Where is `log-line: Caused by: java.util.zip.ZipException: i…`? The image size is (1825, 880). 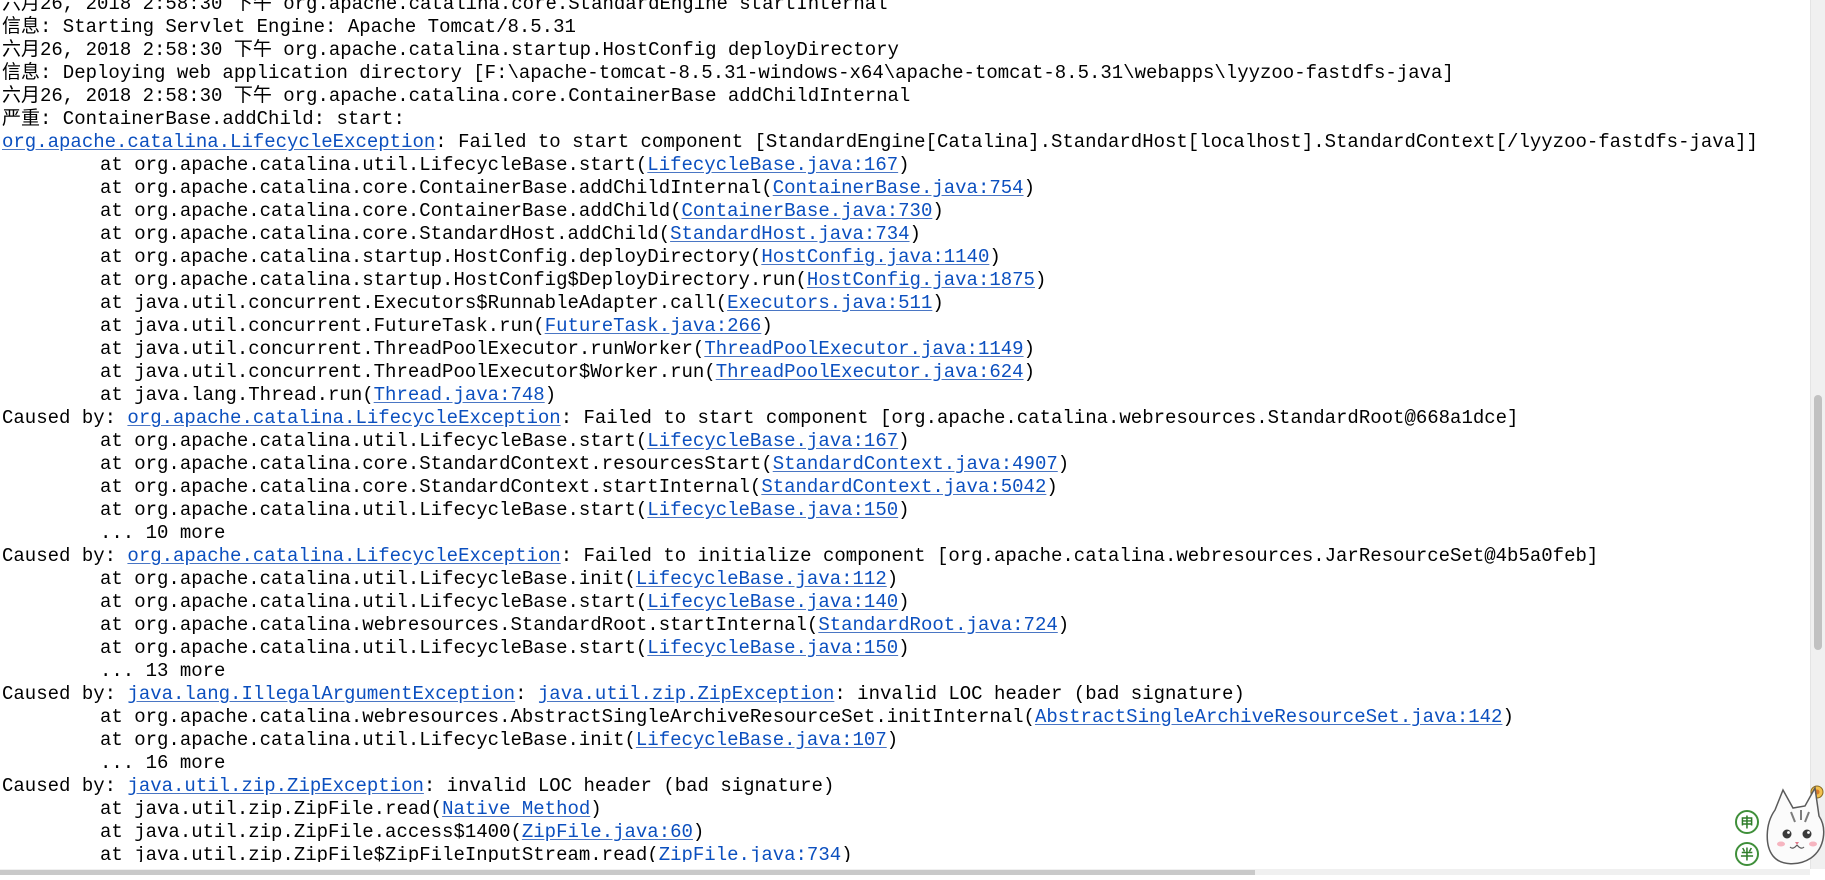 log-line: Caused by: java.util.zip.ZipException: i… is located at coordinates (880, 786).